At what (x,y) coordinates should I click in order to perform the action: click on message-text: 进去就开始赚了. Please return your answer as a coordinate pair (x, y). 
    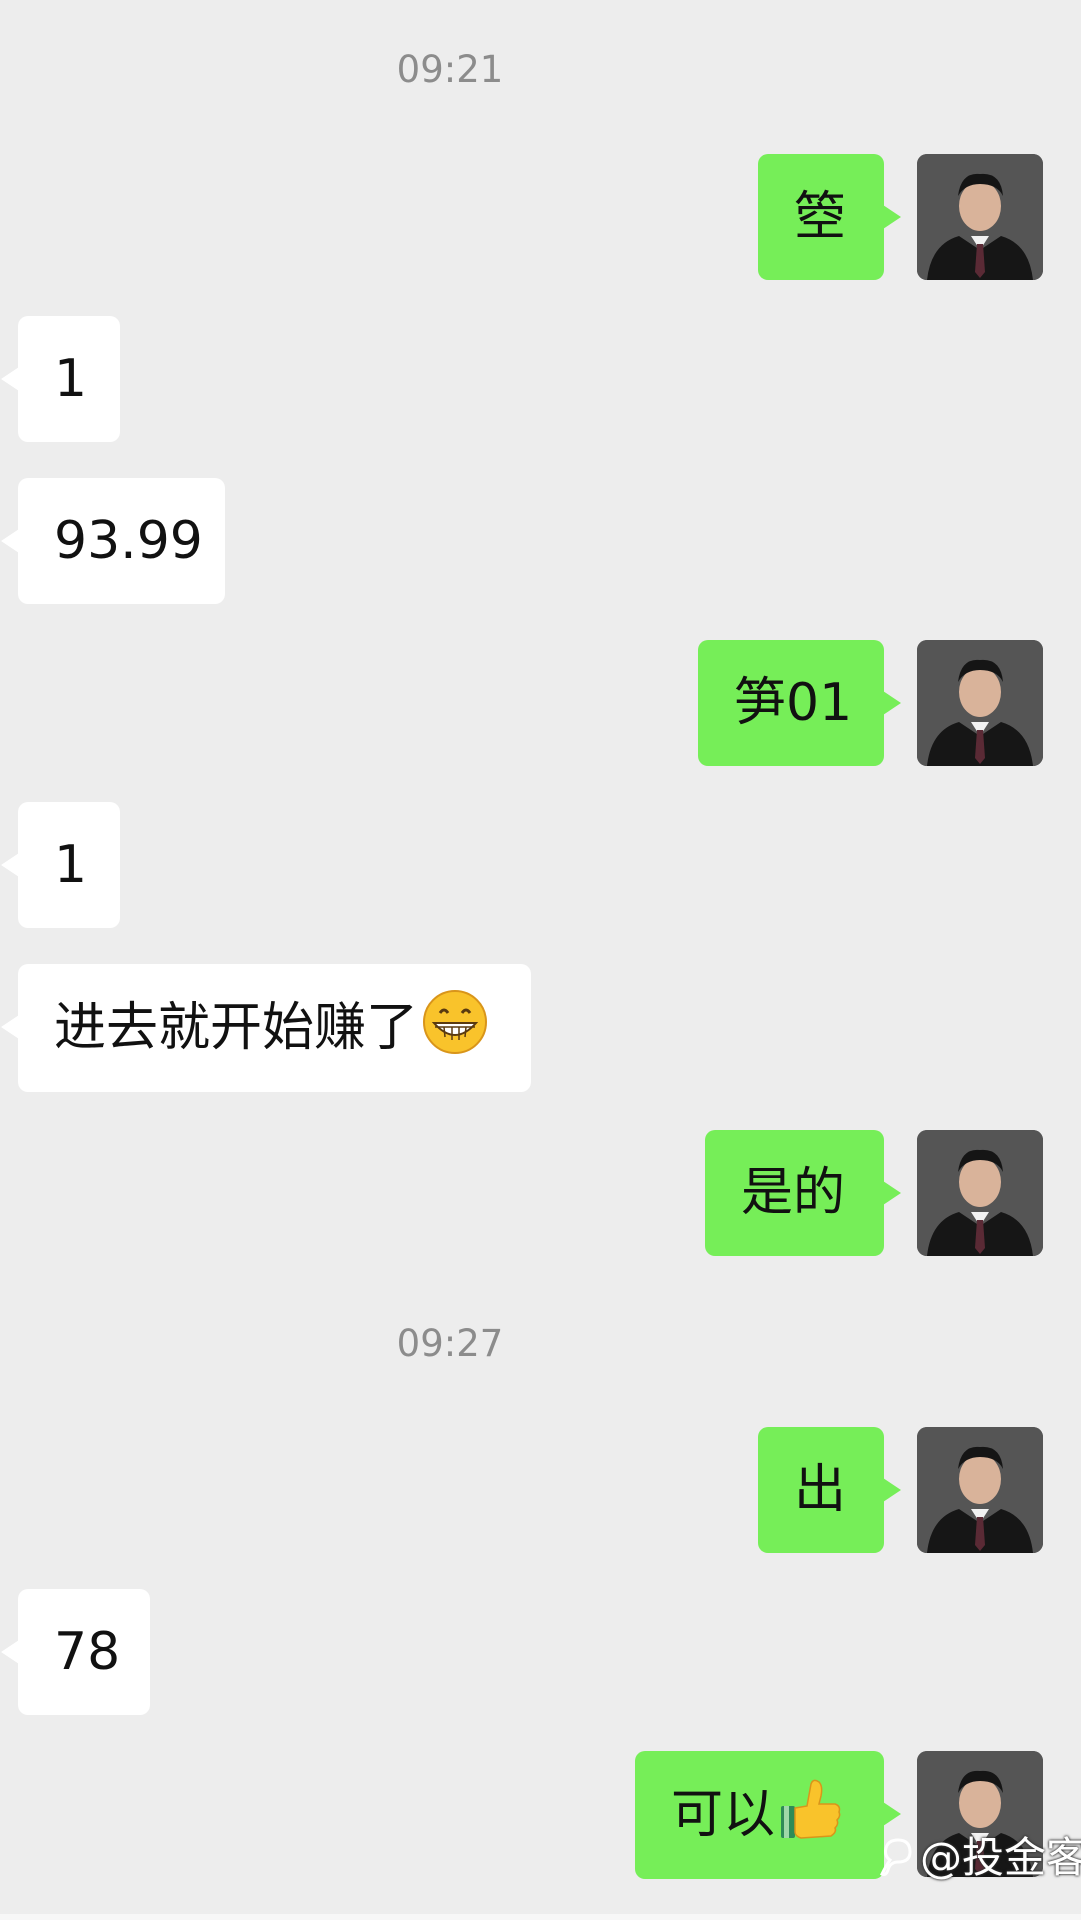
    Looking at the image, I should click on (236, 1028).